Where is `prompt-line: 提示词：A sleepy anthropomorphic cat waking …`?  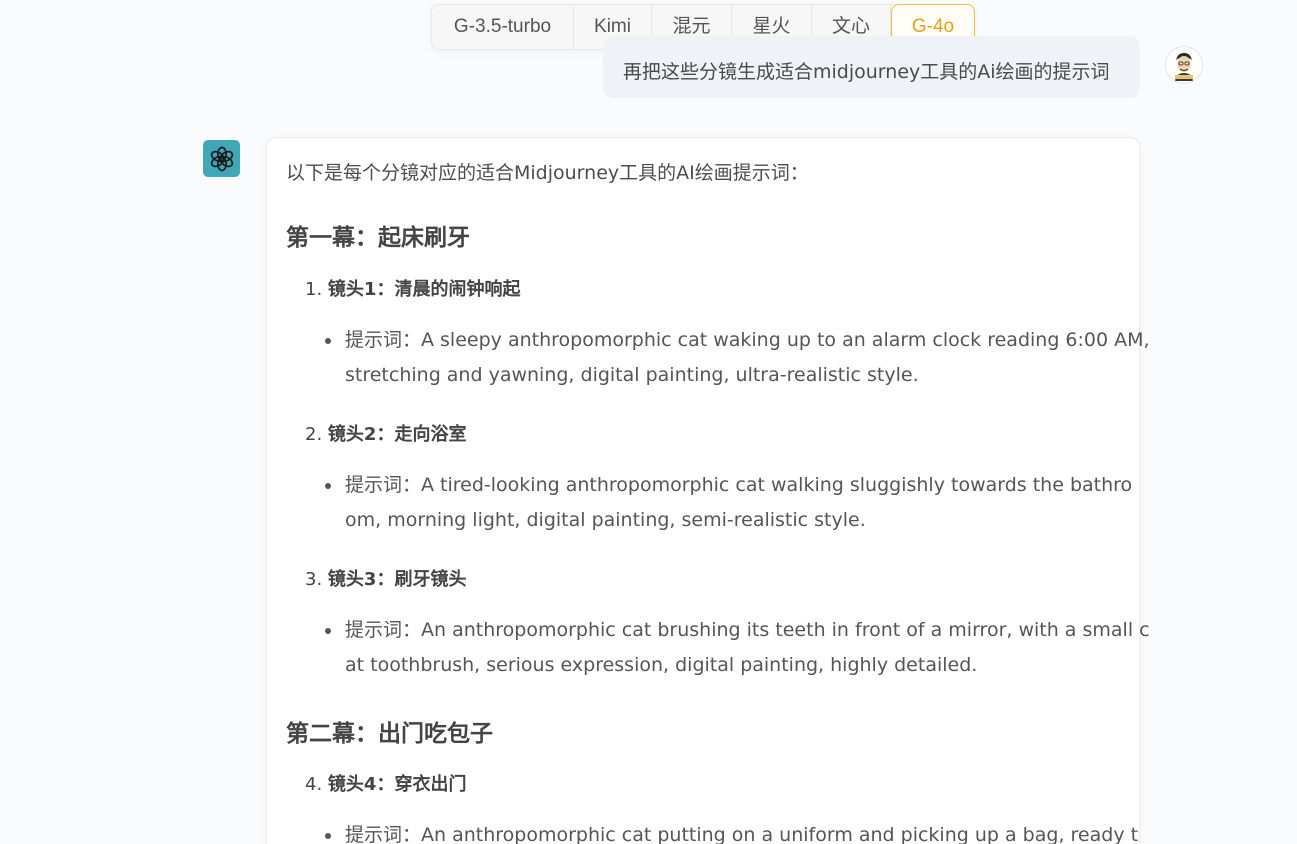 prompt-line: 提示词：A sleepy anthropomorphic cat waking … is located at coordinates (747, 340).